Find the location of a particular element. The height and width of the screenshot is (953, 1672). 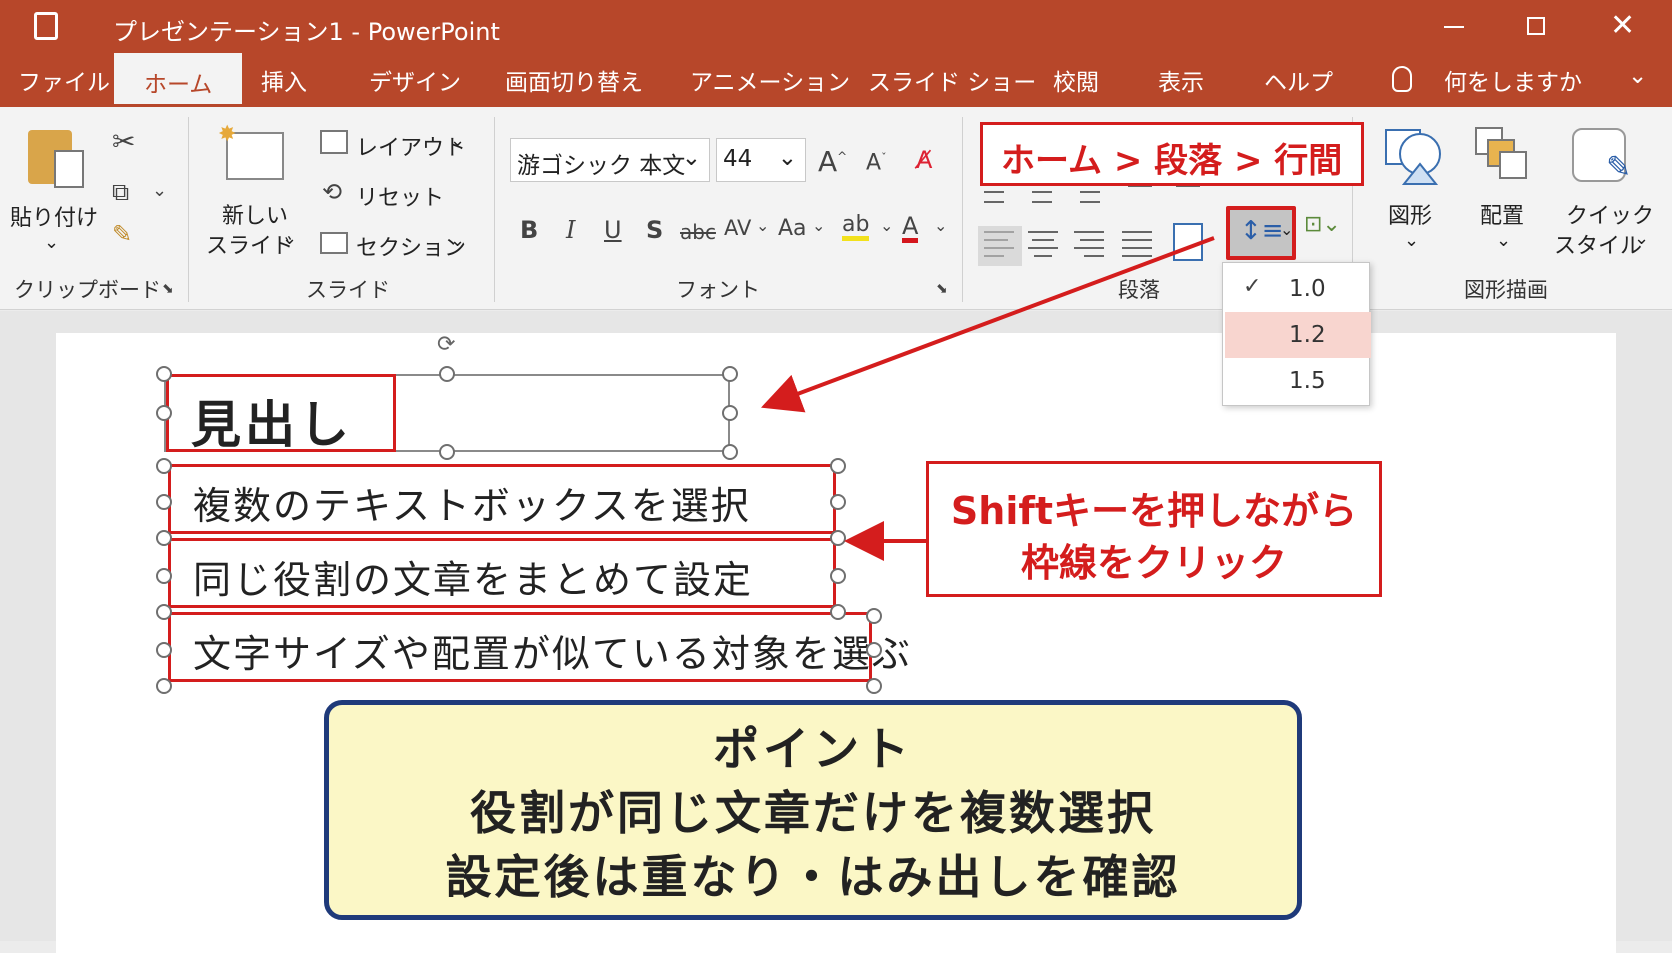

line-spacing-option-label: 1.0 is located at coordinates (1307, 289).